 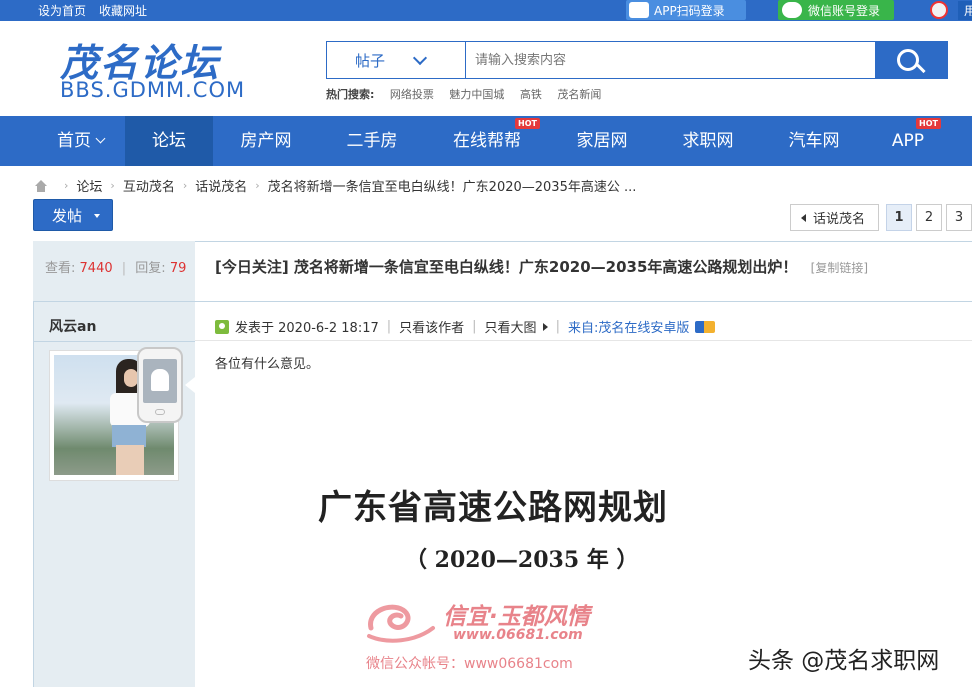 What do you see at coordinates (959, 217) in the screenshot?
I see `page-3-button: 3` at bounding box center [959, 217].